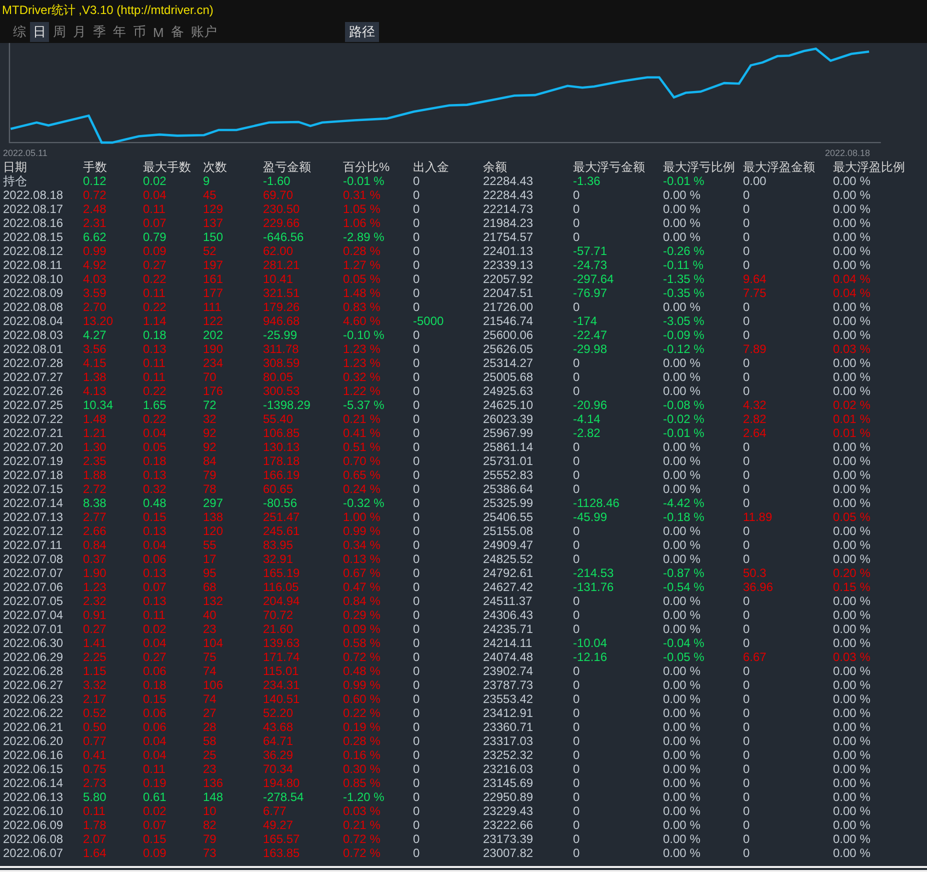  I want to click on table-cell-text: 0.03 %, so click(852, 657).